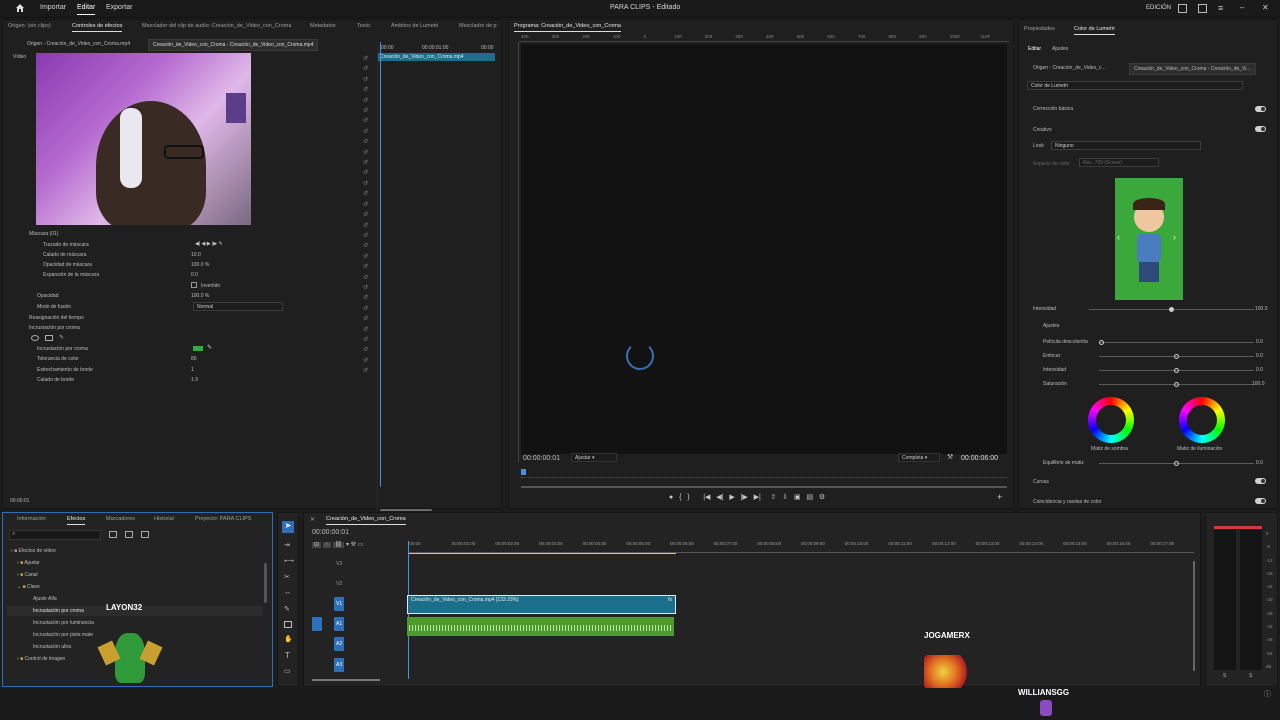 This screenshot has width=1280, height=720. What do you see at coordinates (999, 497) in the screenshot?
I see `add-button-icon: +` at bounding box center [999, 497].